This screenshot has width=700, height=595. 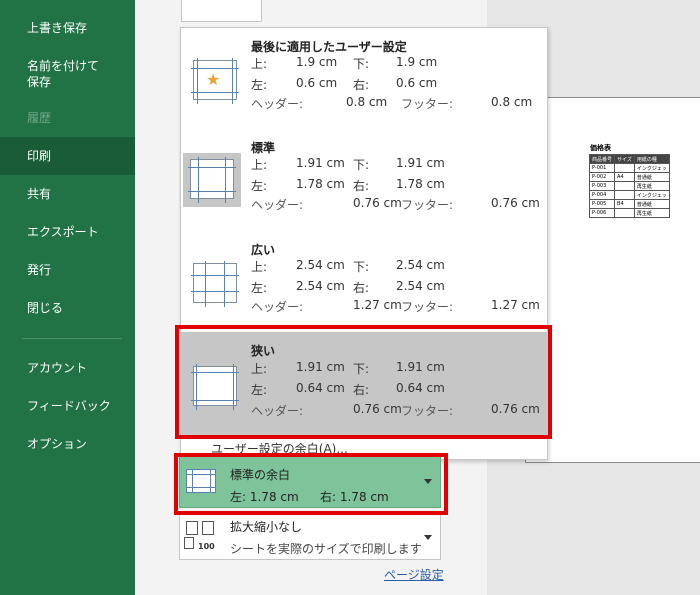 What do you see at coordinates (317, 62) in the screenshot?
I see `top-value: 1.9 cm` at bounding box center [317, 62].